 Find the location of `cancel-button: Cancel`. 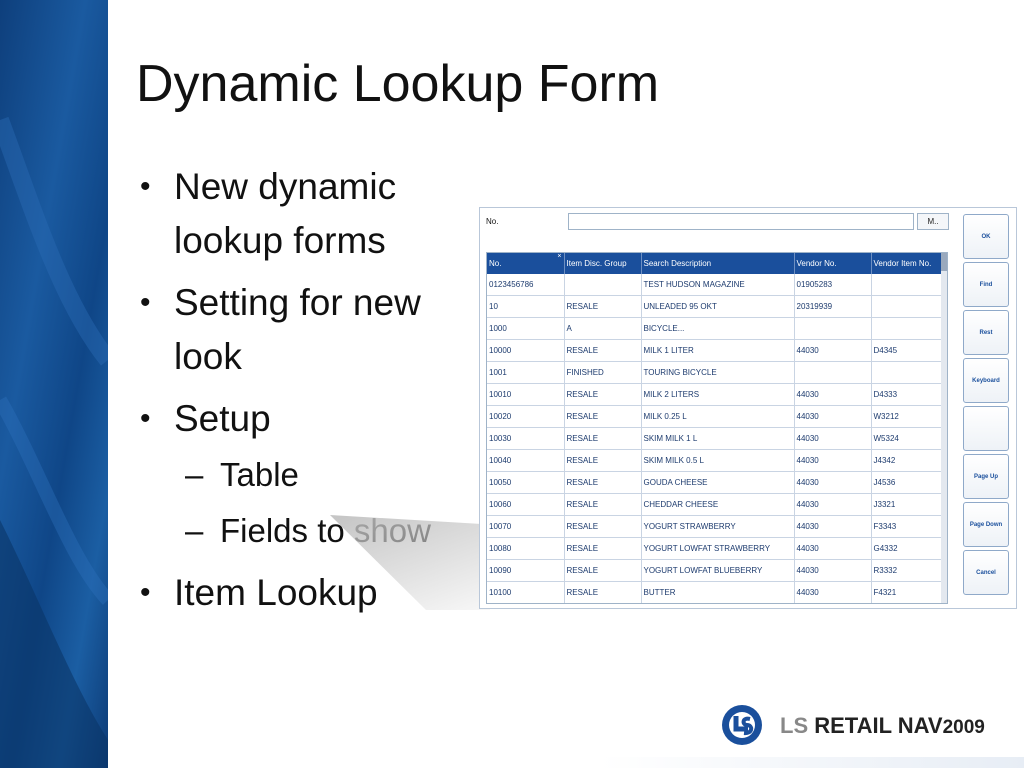

cancel-button: Cancel is located at coordinates (986, 572).